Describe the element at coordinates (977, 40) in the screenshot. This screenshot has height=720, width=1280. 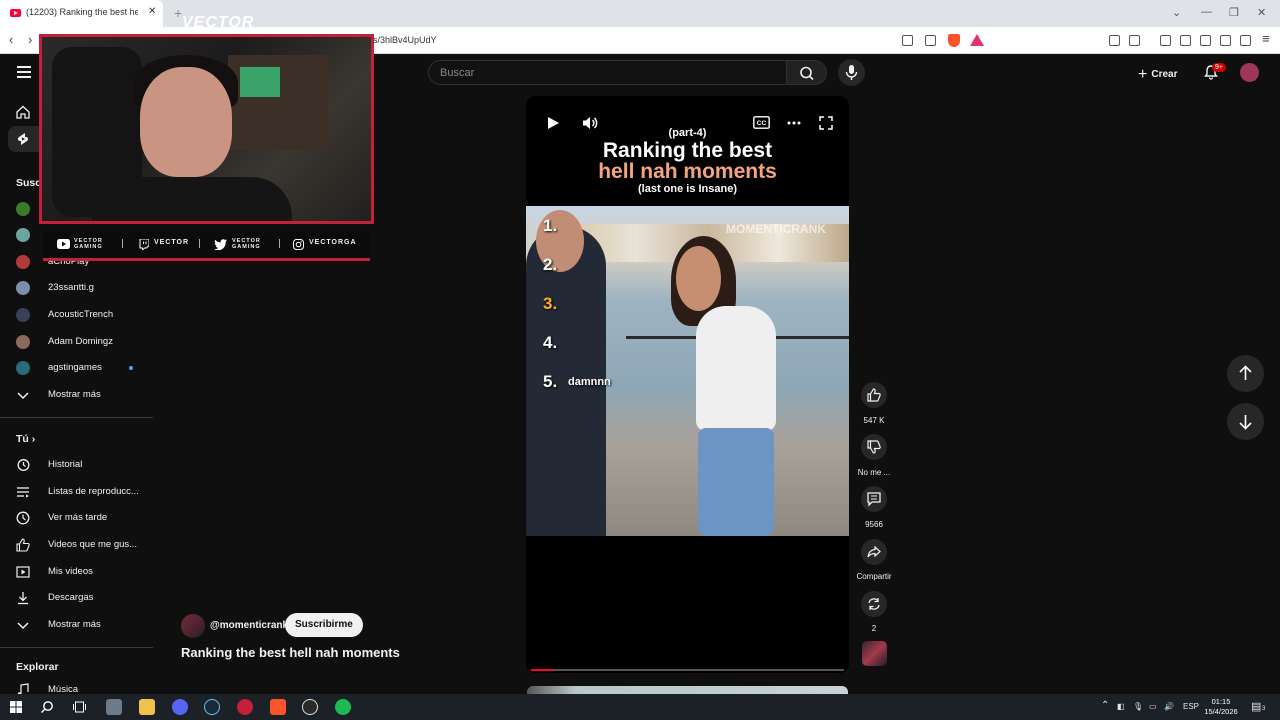
I see `brave-rewards-icon` at that location.